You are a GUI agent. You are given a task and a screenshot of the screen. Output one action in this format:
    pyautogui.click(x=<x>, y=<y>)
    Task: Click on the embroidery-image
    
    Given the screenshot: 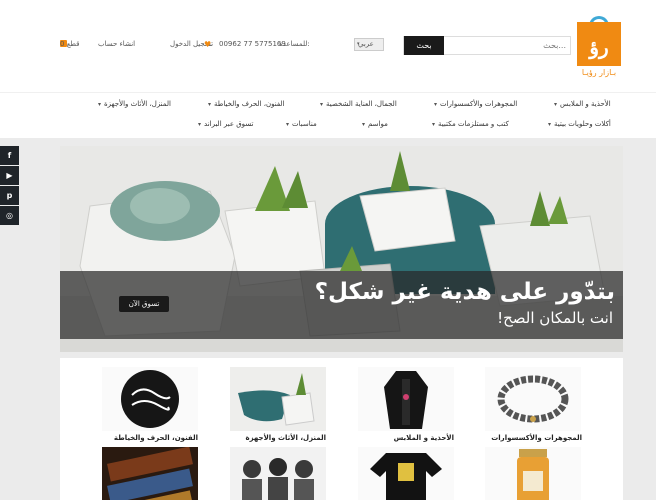 What is the action you would take?
    pyautogui.click(x=150, y=473)
    